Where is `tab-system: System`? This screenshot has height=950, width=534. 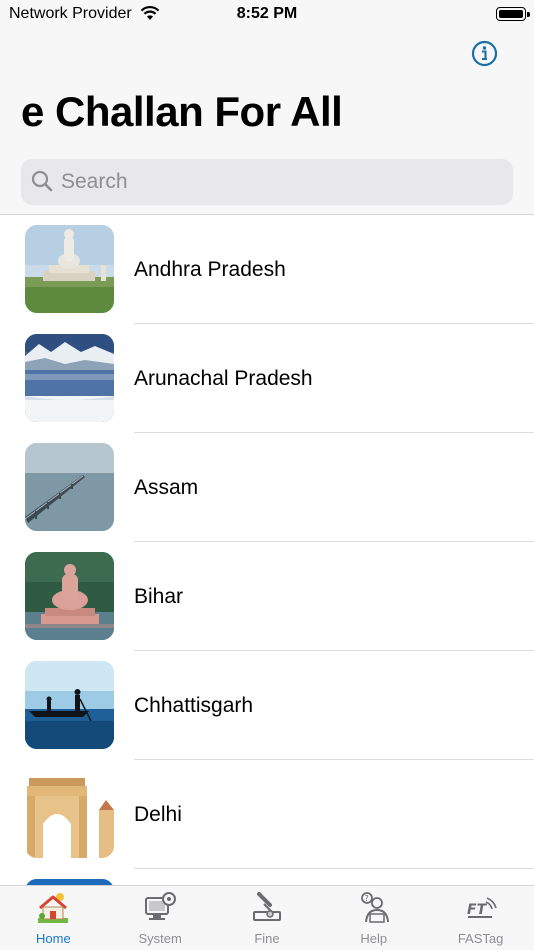 tab-system: System is located at coordinates (160, 918).